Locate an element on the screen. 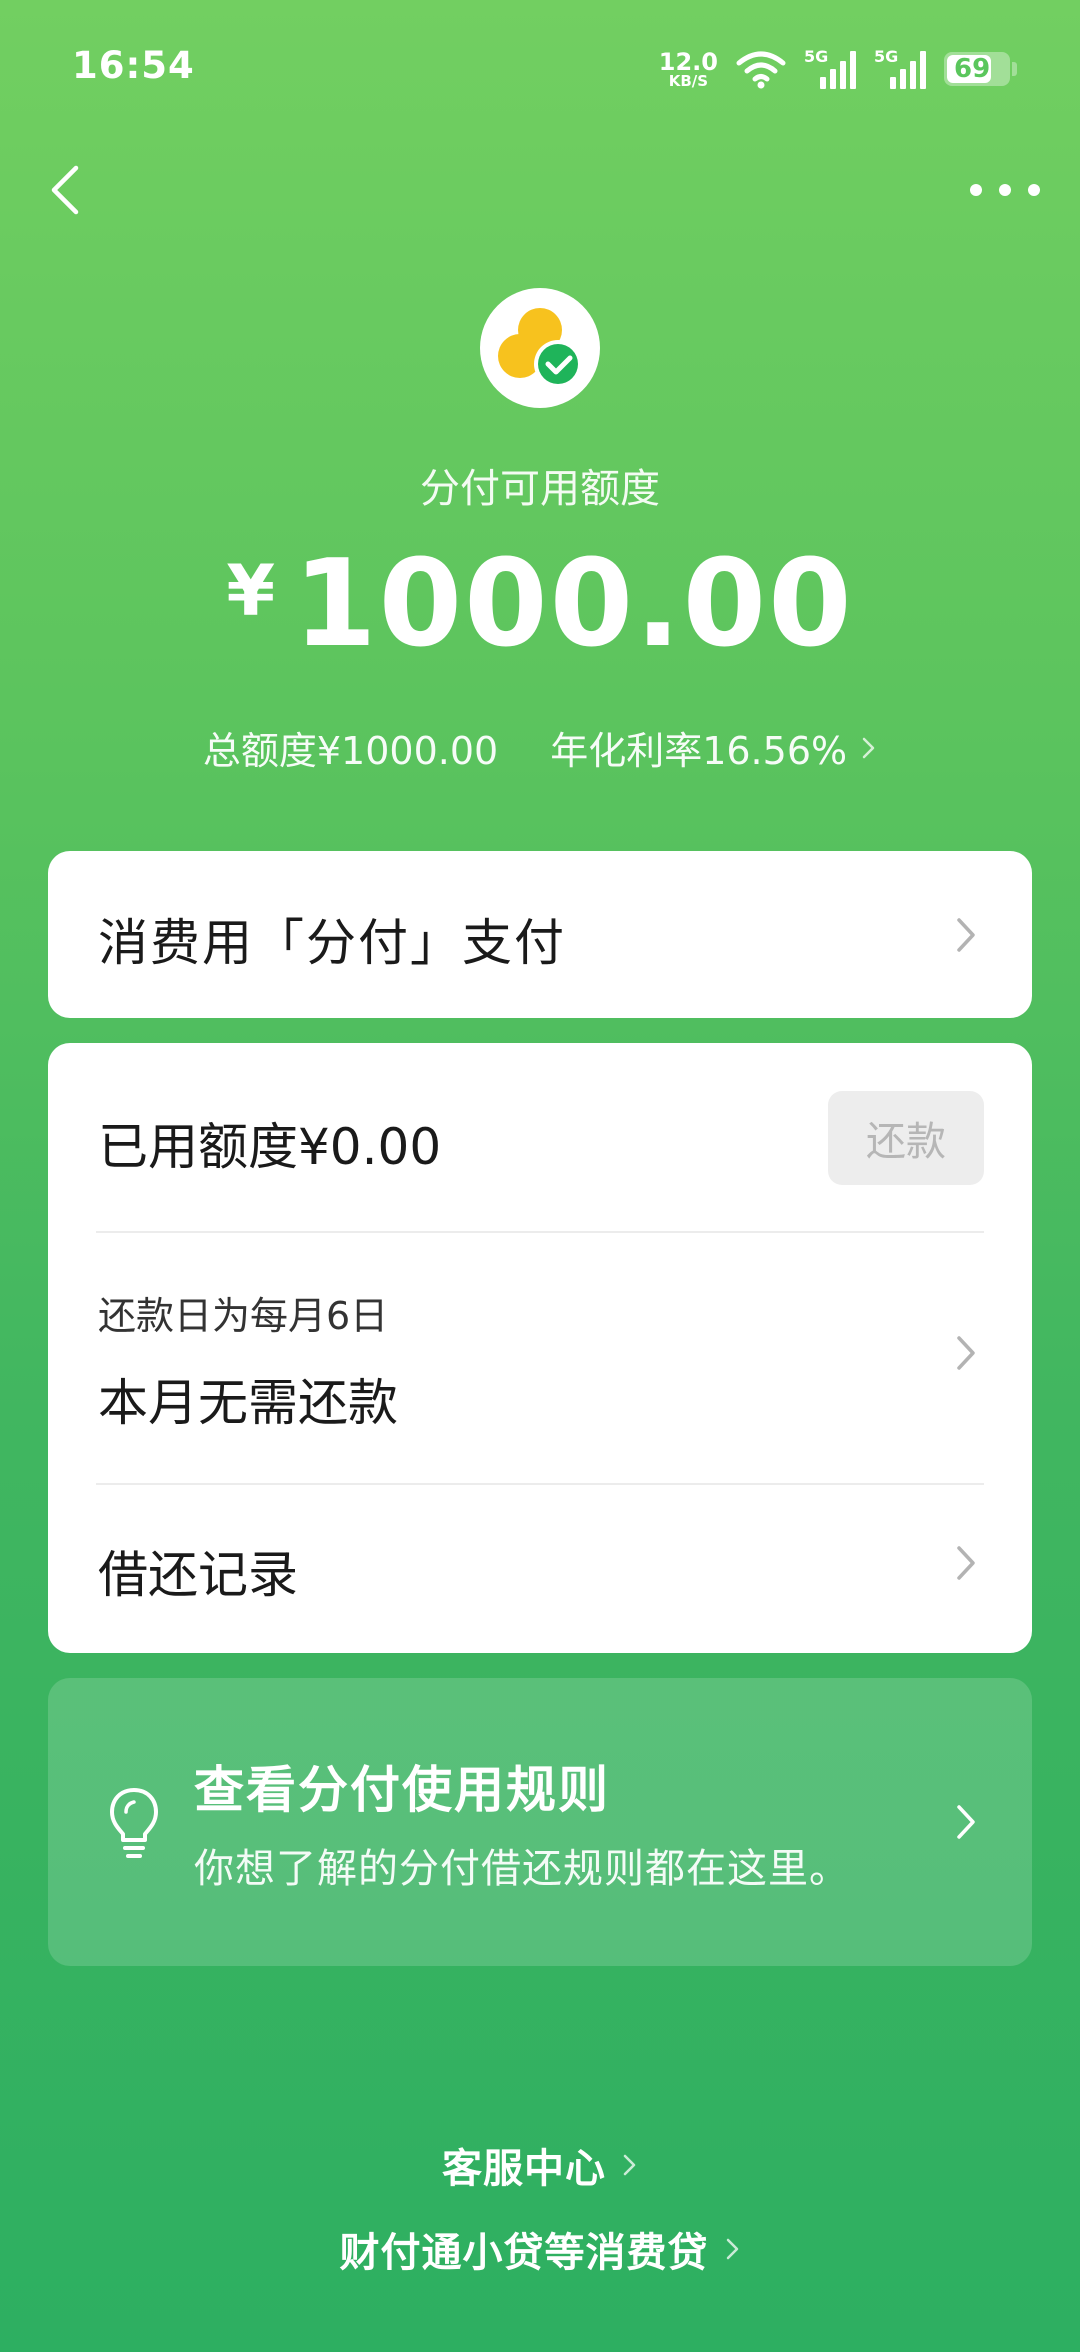 This screenshot has height=2352, width=1080. sim1-label: 5G is located at coordinates (816, 56).